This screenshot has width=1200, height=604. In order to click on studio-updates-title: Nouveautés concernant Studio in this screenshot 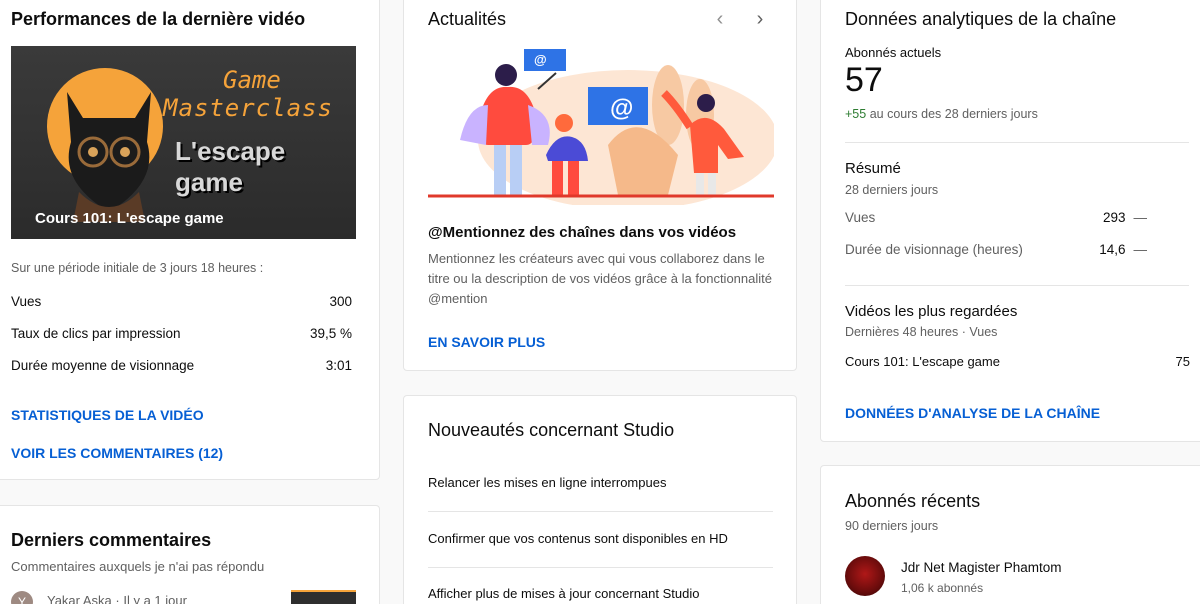, I will do `click(551, 430)`.